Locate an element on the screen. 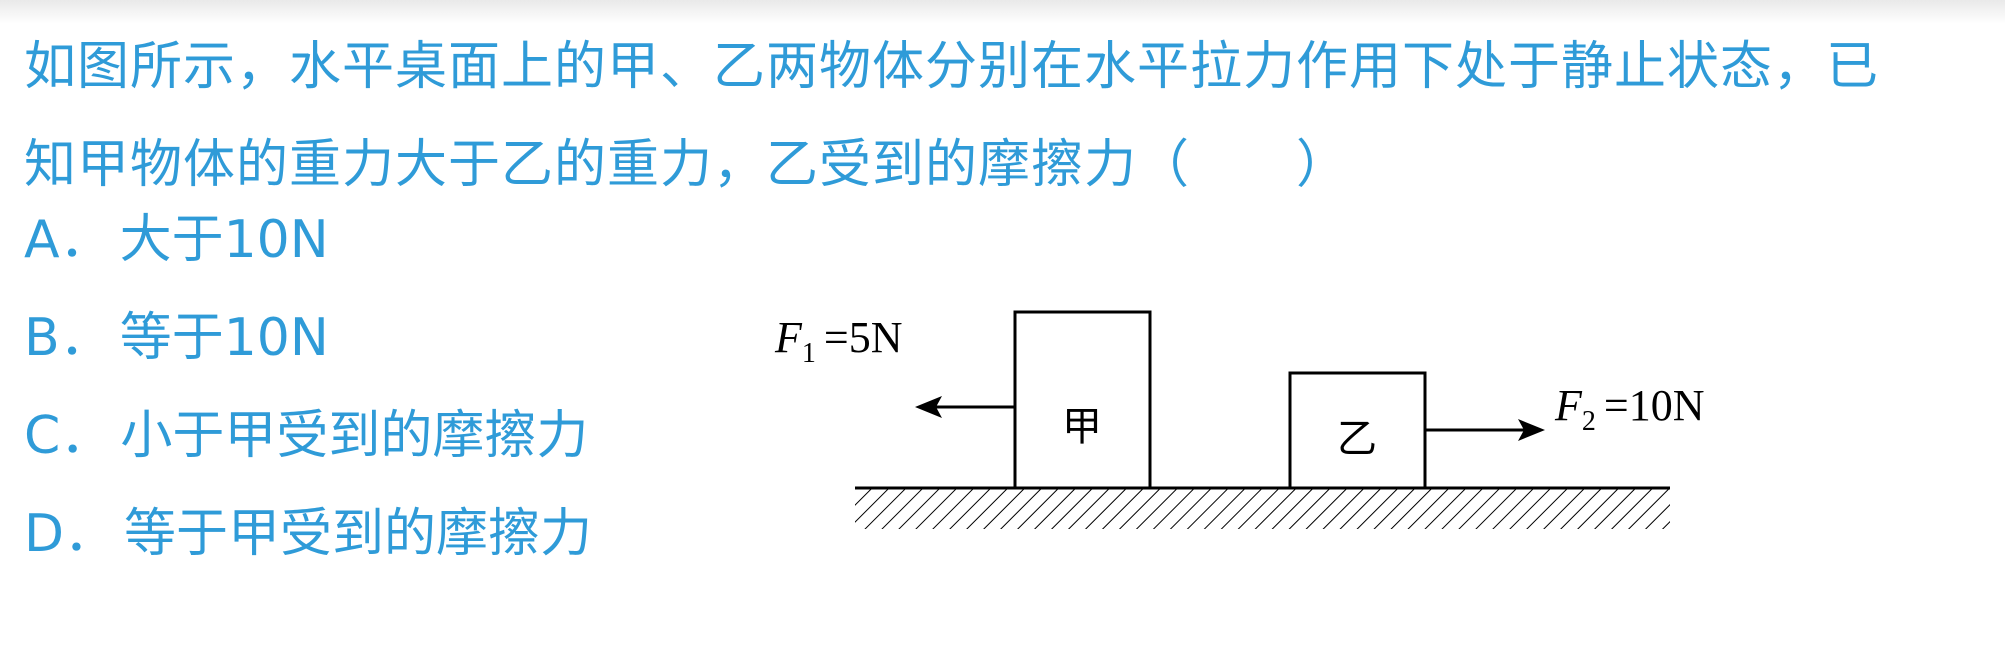 Image resolution: width=2005 pixels, height=657 pixels. option-d: D． 等于甲受到的摩擦力 is located at coordinates (308, 534).